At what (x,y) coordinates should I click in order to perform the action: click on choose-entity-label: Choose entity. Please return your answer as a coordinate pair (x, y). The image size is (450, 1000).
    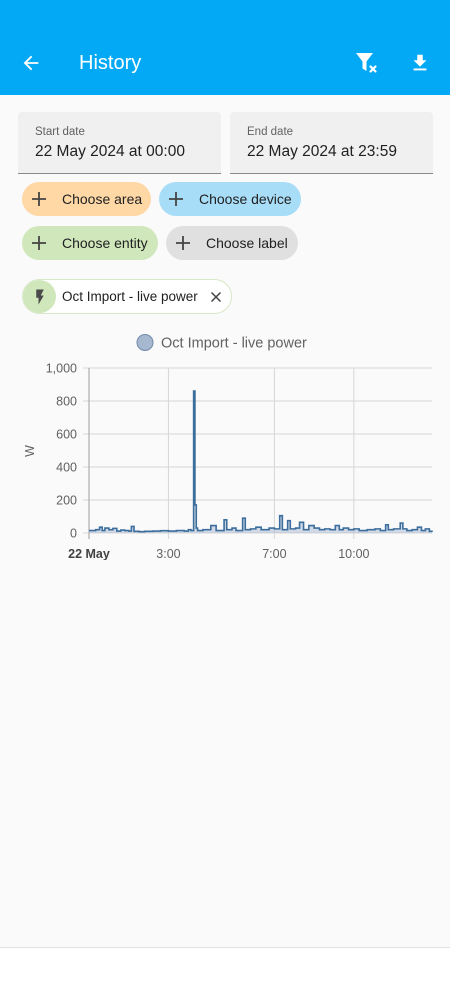
    Looking at the image, I should click on (105, 243).